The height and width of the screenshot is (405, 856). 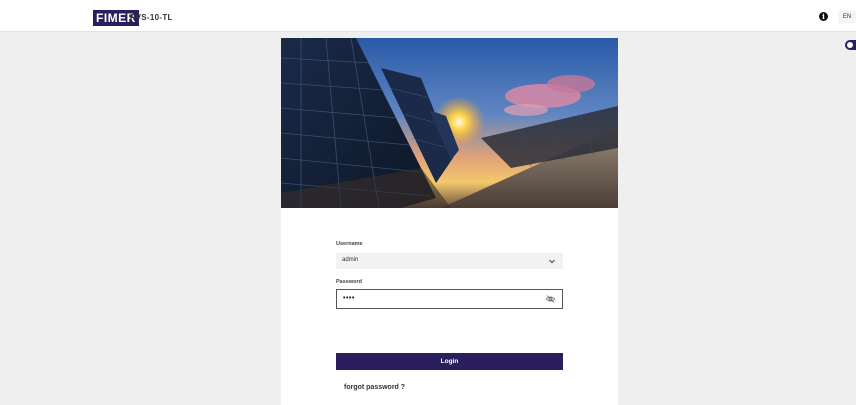 I want to click on password-value: ••••, so click(x=349, y=298).